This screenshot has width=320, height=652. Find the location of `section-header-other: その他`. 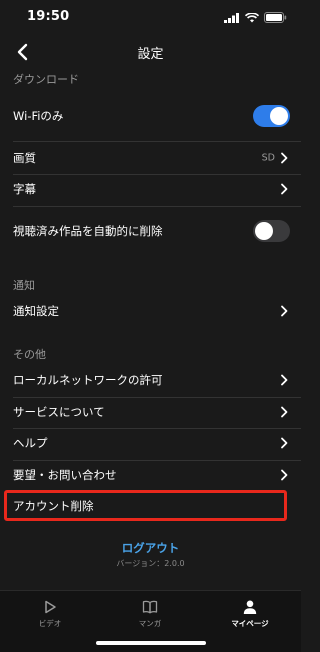

section-header-other: その他 is located at coordinates (29, 354).